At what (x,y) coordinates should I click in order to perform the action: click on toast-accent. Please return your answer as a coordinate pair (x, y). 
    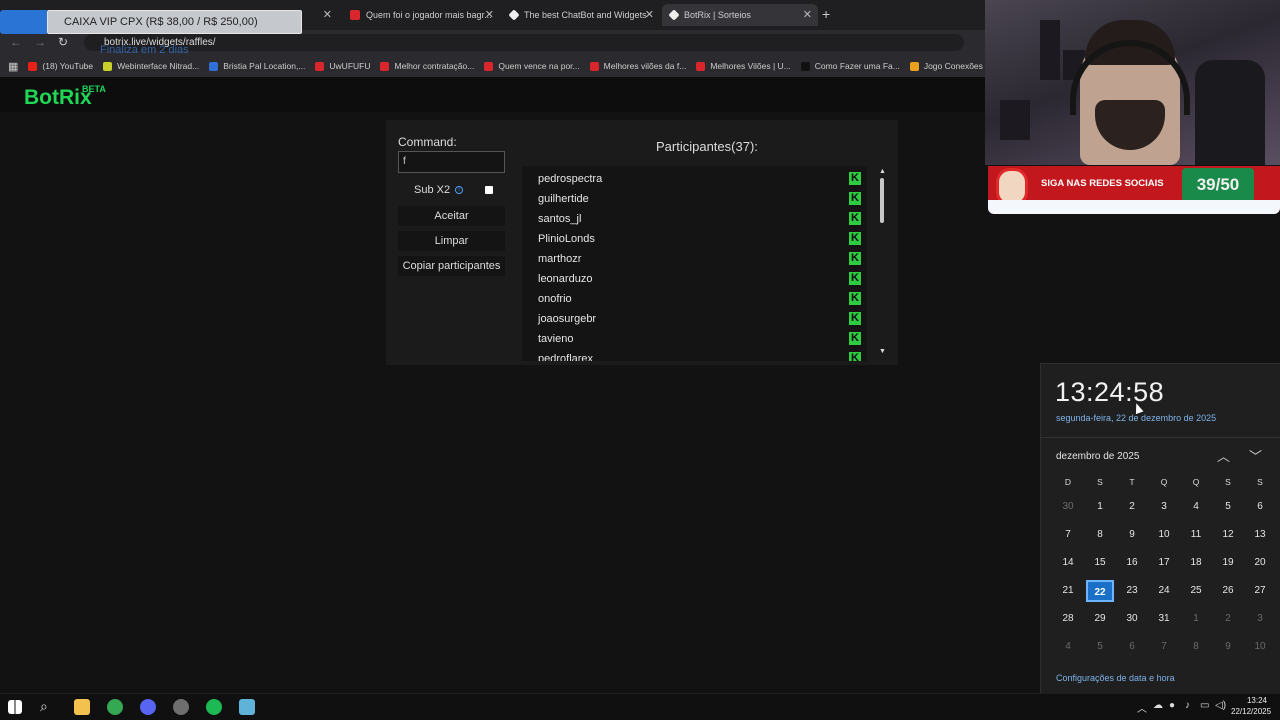
    Looking at the image, I should click on (23, 22).